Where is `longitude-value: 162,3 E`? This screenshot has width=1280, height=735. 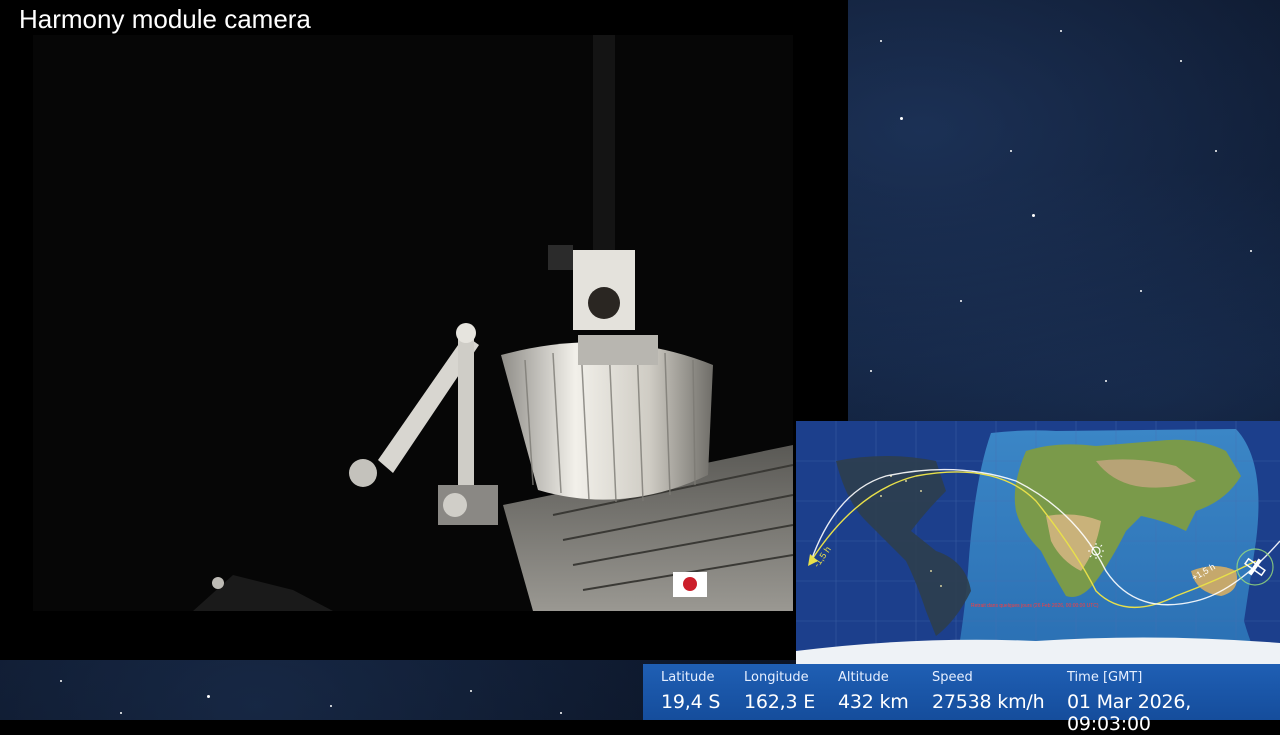 longitude-value: 162,3 E is located at coordinates (780, 702).